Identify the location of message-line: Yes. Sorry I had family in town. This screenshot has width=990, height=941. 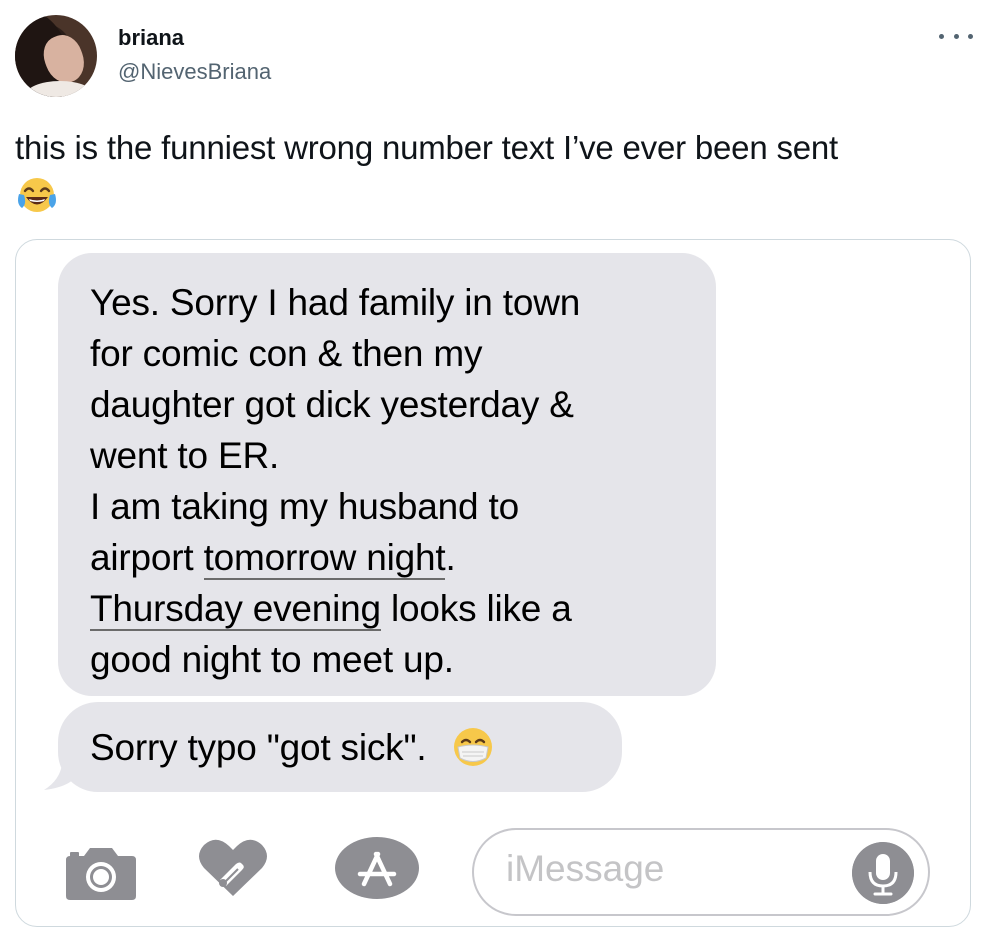
(335, 302).